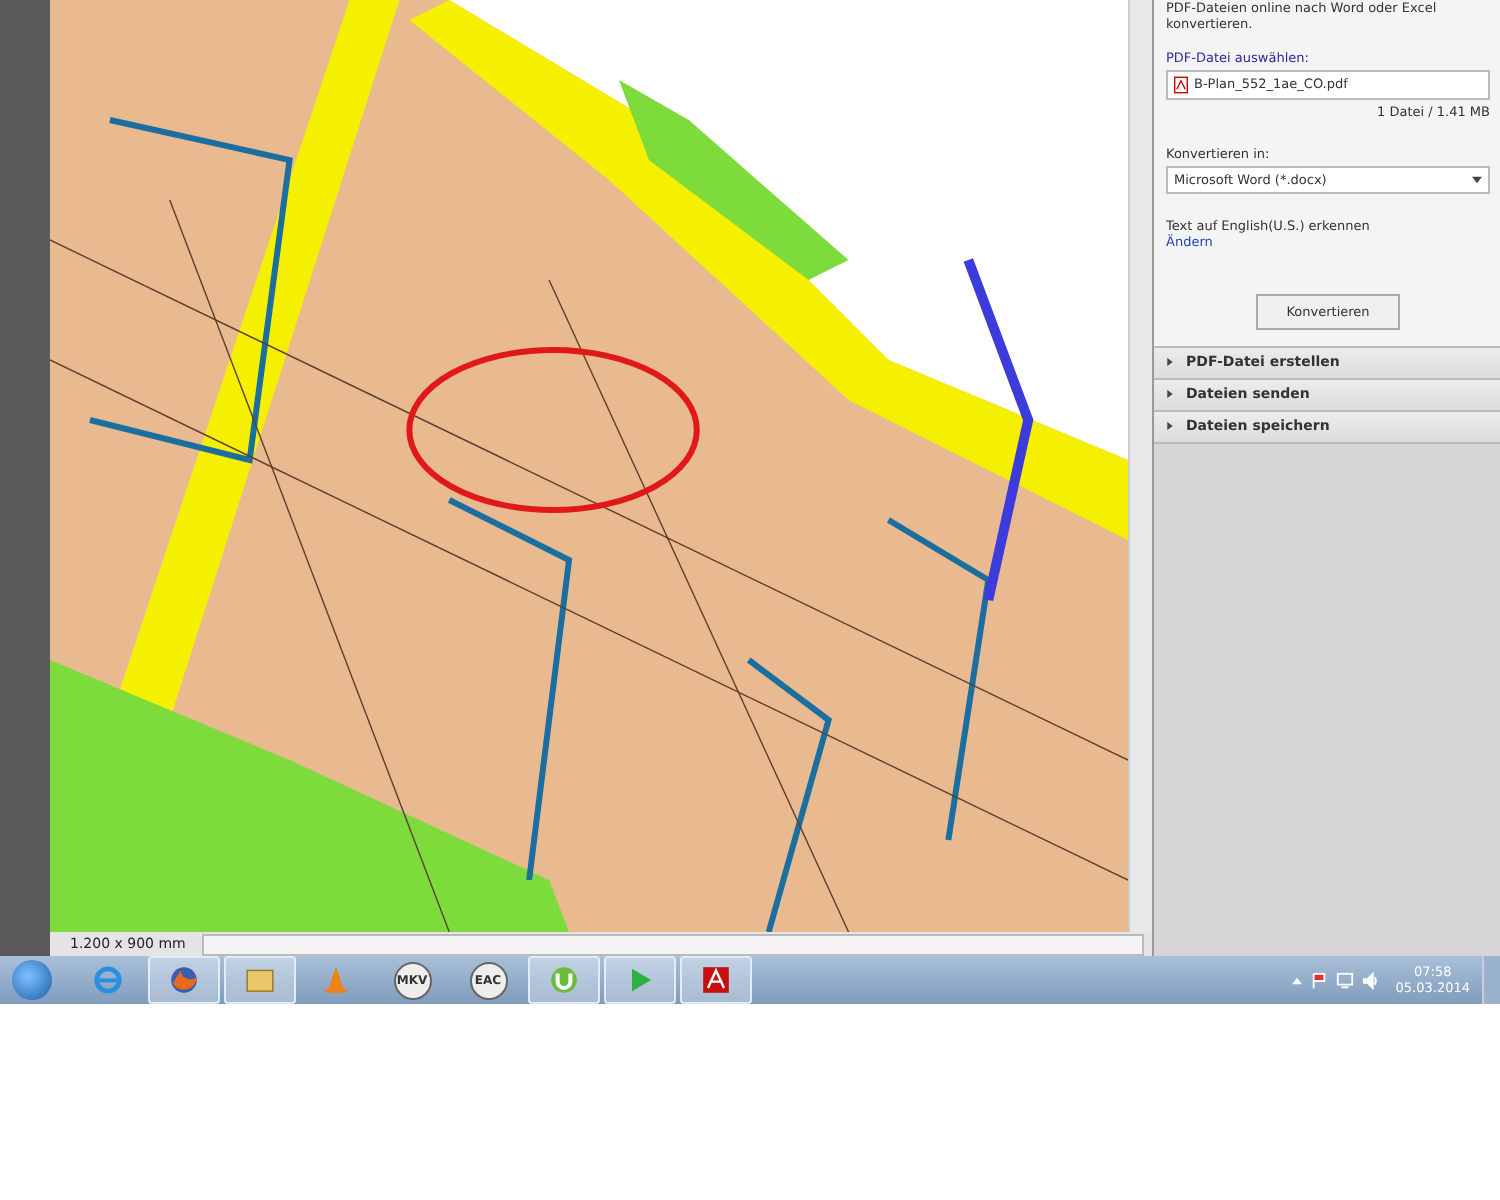 This screenshot has width=1500, height=1200. I want to click on network-icon, so click(1344, 980).